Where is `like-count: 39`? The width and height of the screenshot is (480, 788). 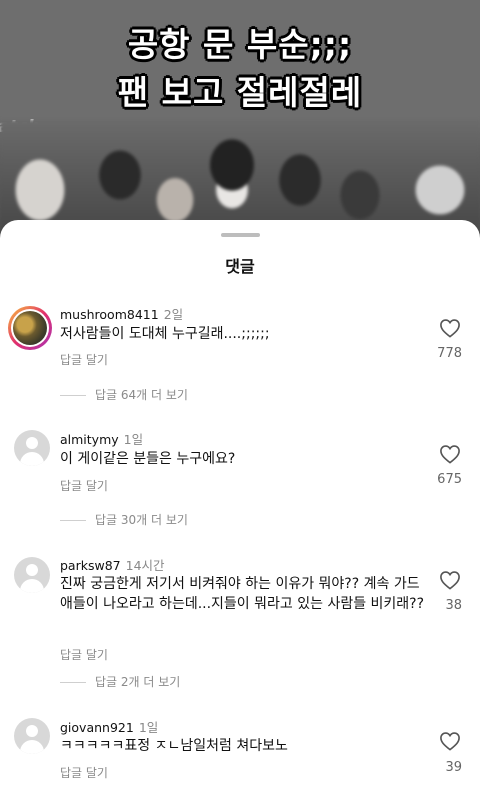
like-count: 39 is located at coordinates (453, 767).